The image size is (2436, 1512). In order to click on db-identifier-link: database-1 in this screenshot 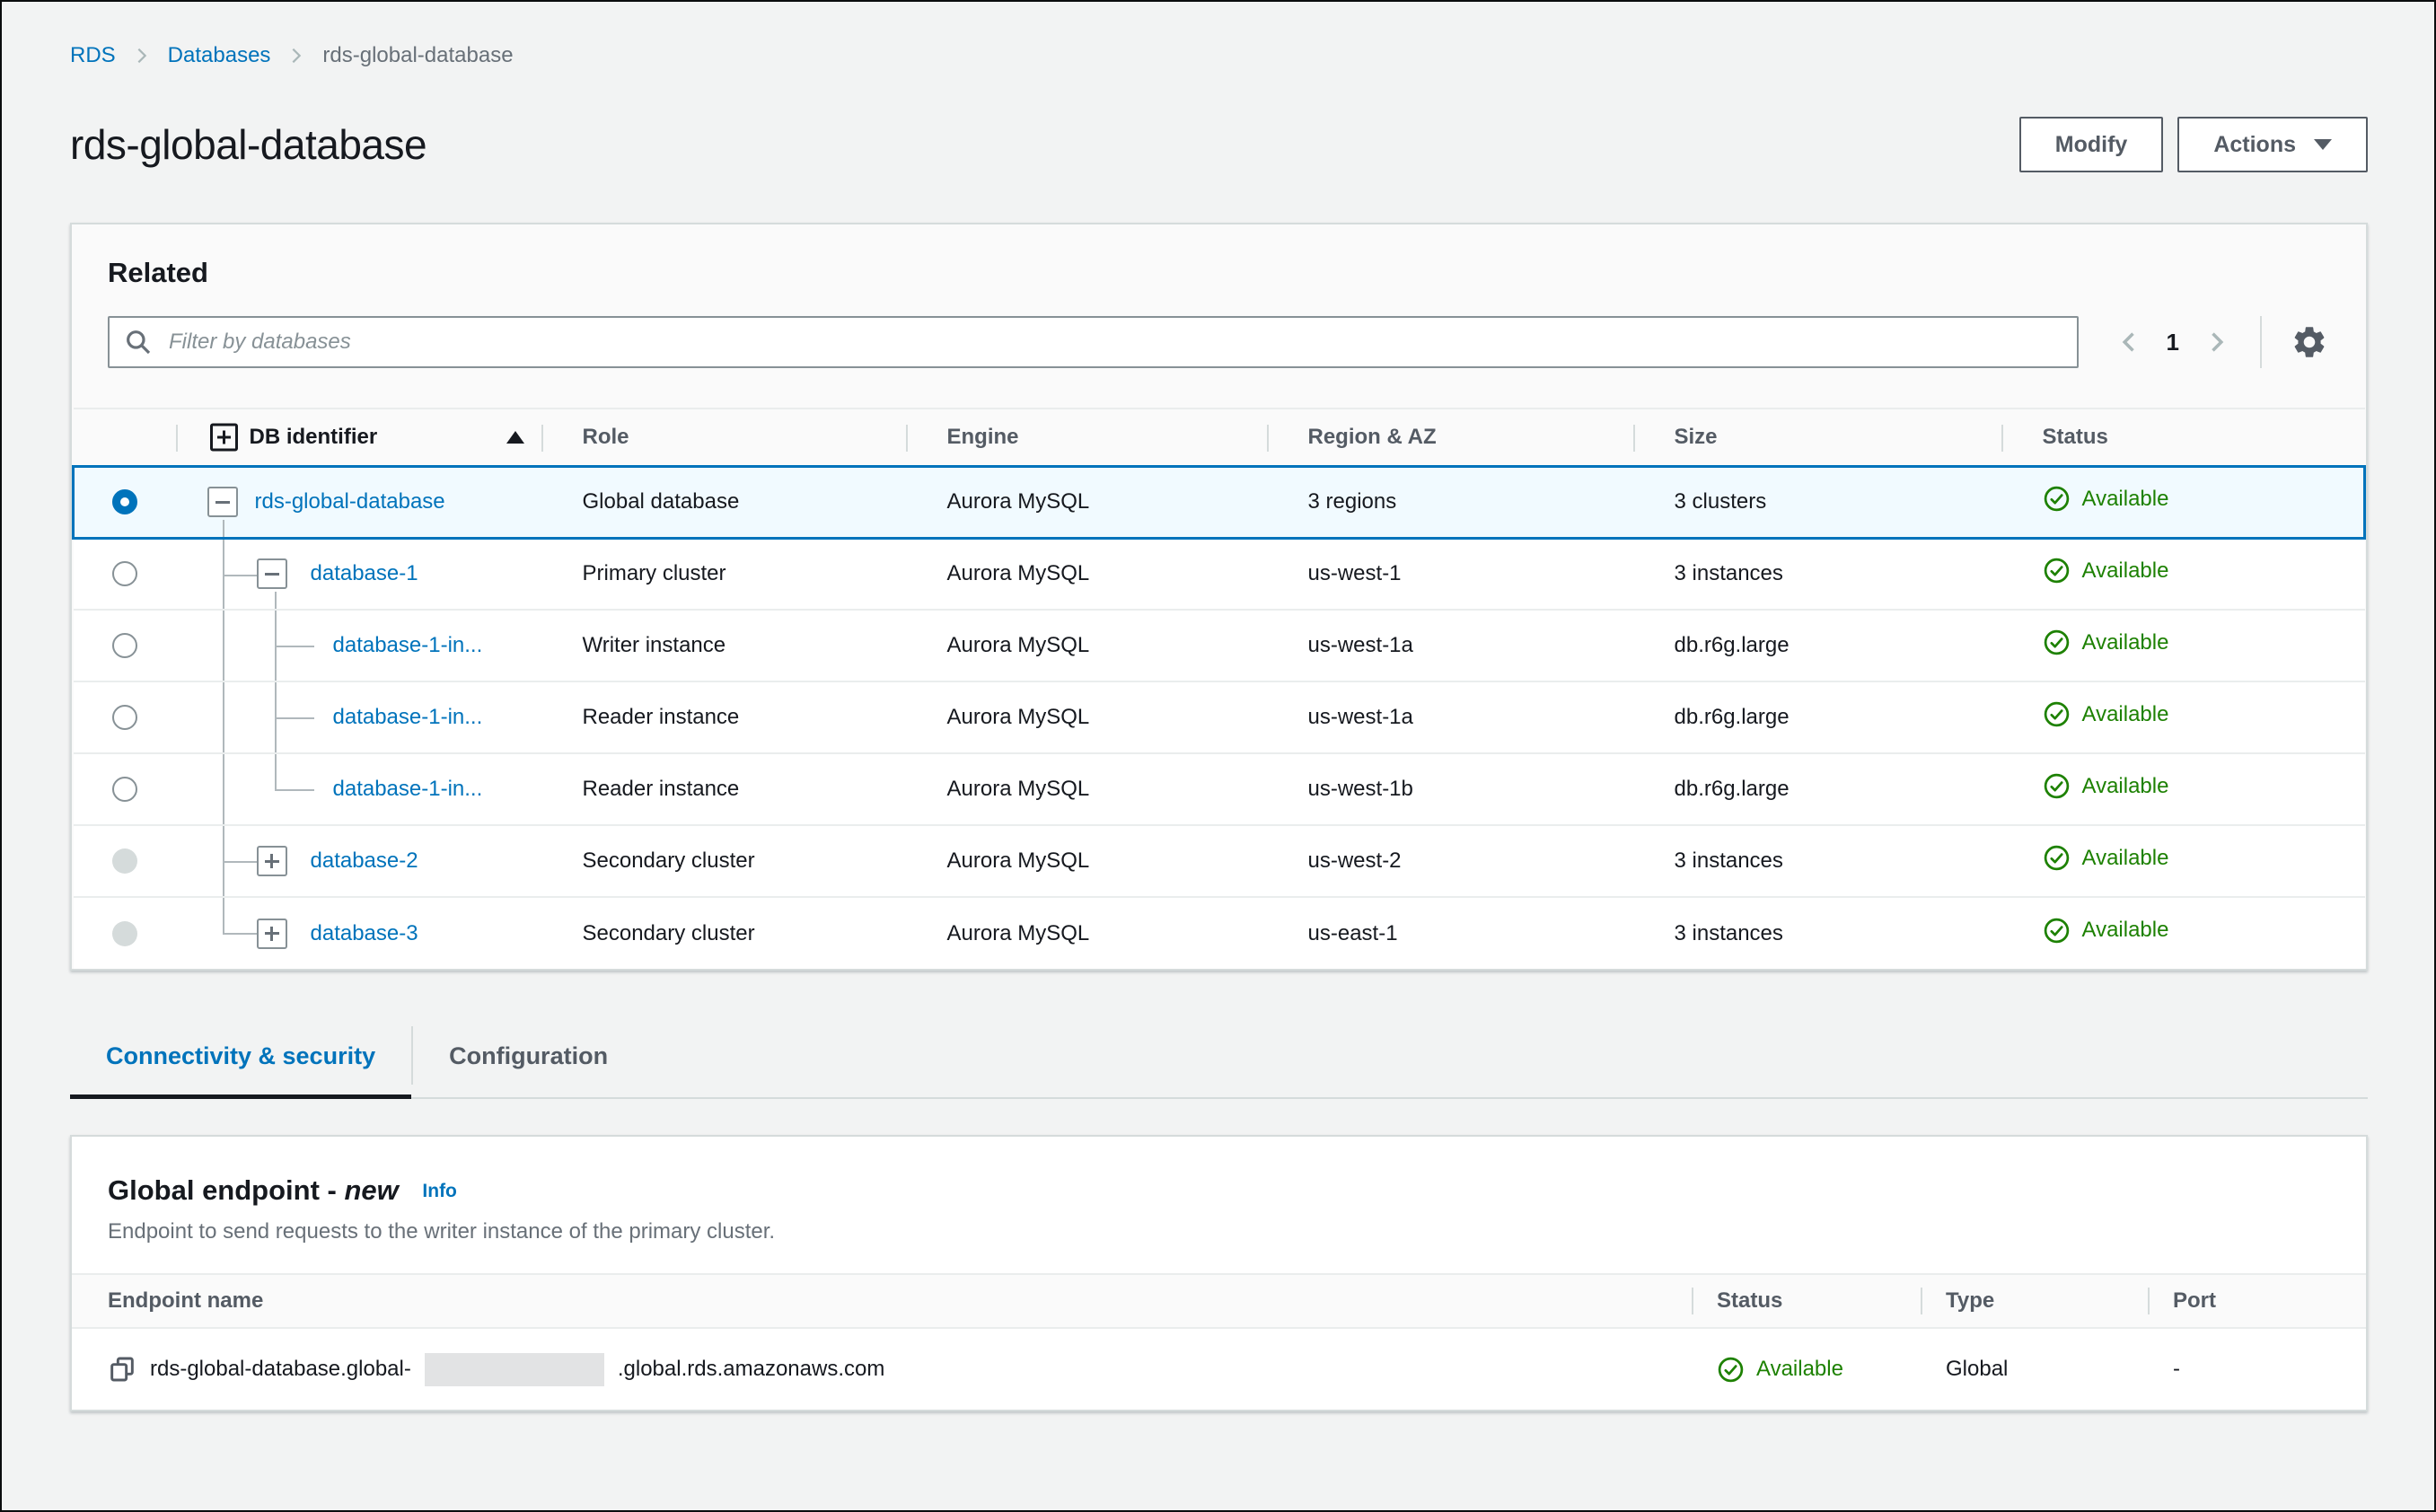, I will do `click(364, 573)`.